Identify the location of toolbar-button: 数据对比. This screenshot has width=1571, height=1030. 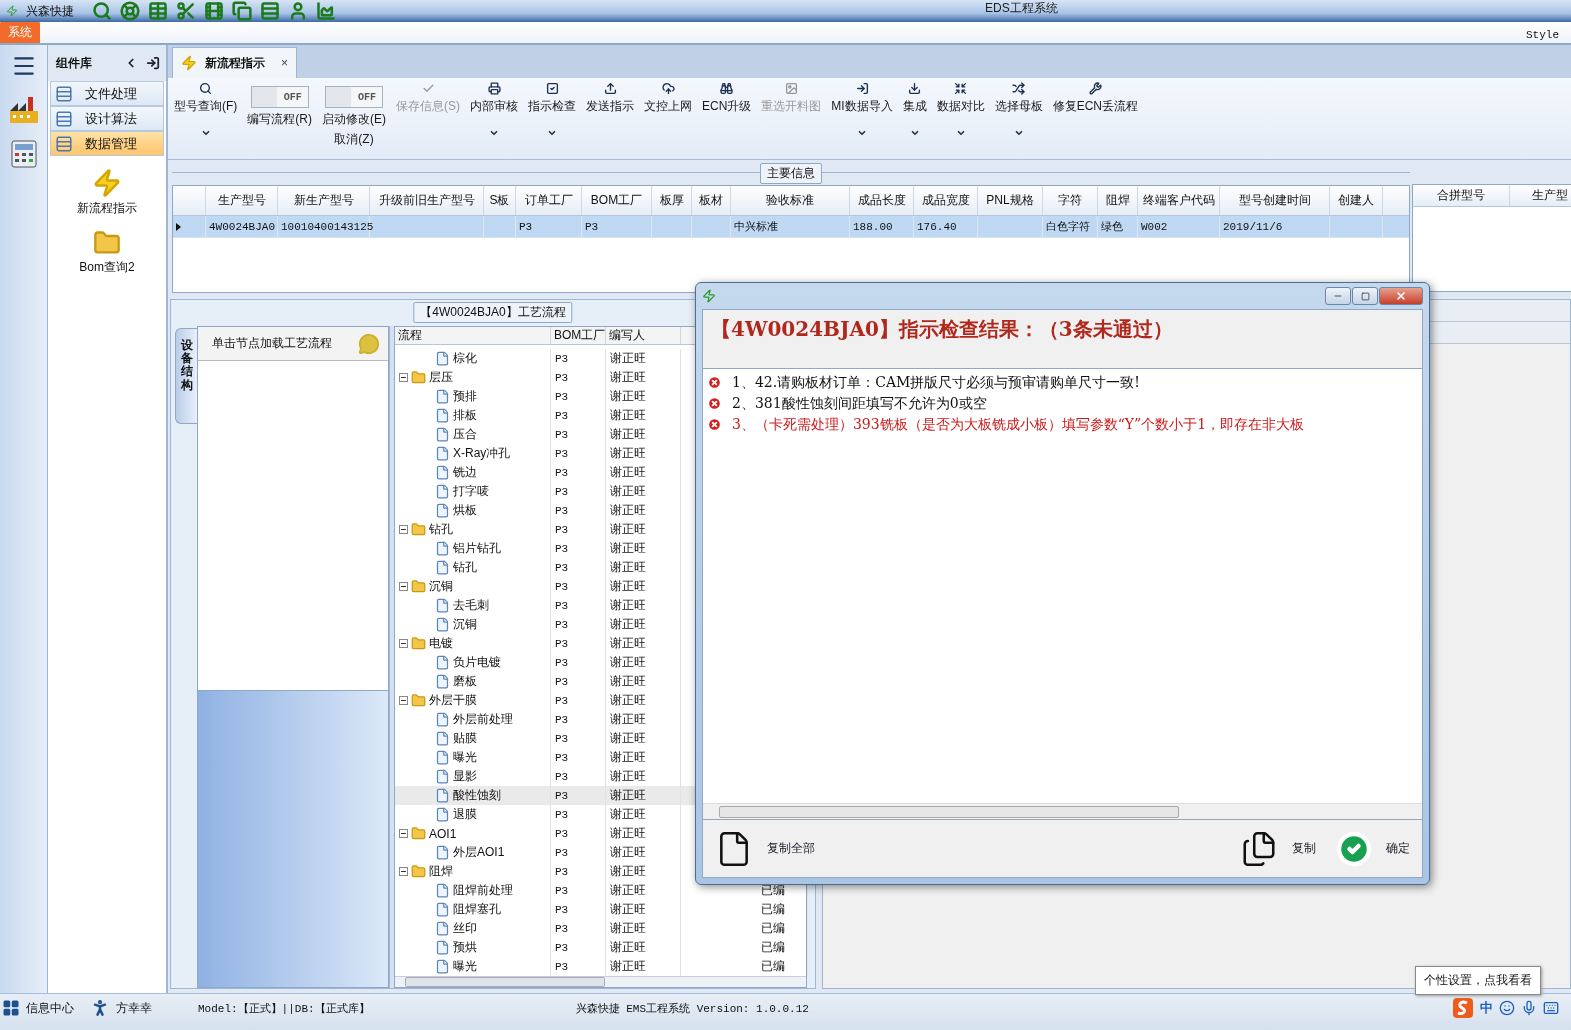
(960, 110).